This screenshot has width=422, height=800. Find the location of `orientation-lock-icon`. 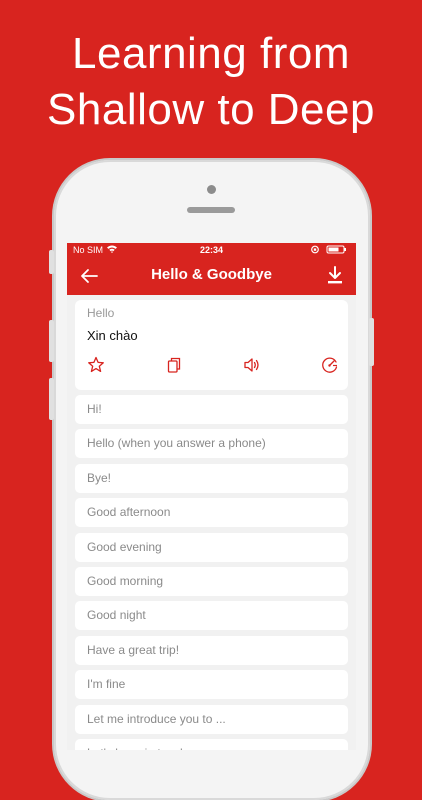

orientation-lock-icon is located at coordinates (315, 249).